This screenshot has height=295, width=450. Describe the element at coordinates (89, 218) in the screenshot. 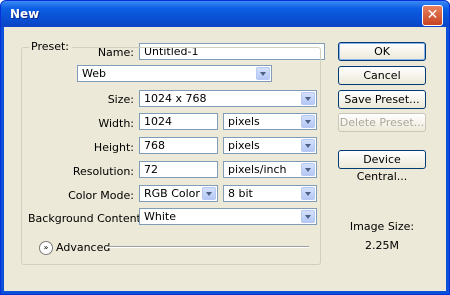

I see `background-contents-label: Background Contents:` at that location.